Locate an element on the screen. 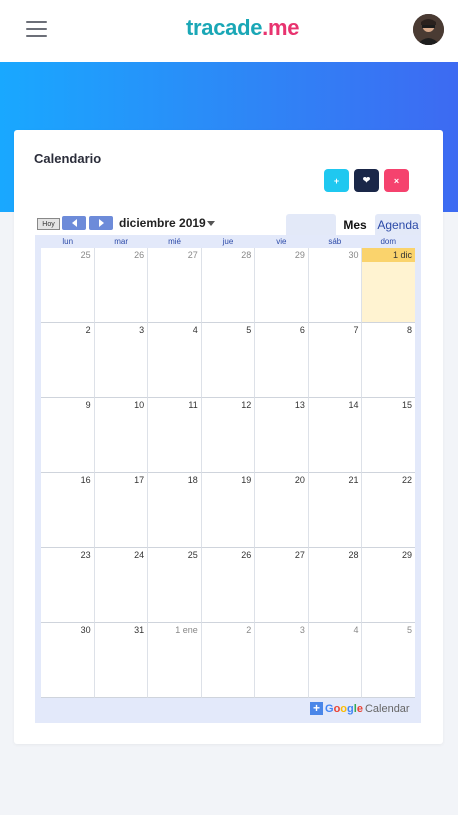 The image size is (458, 815). x-icon: × is located at coordinates (396, 180).